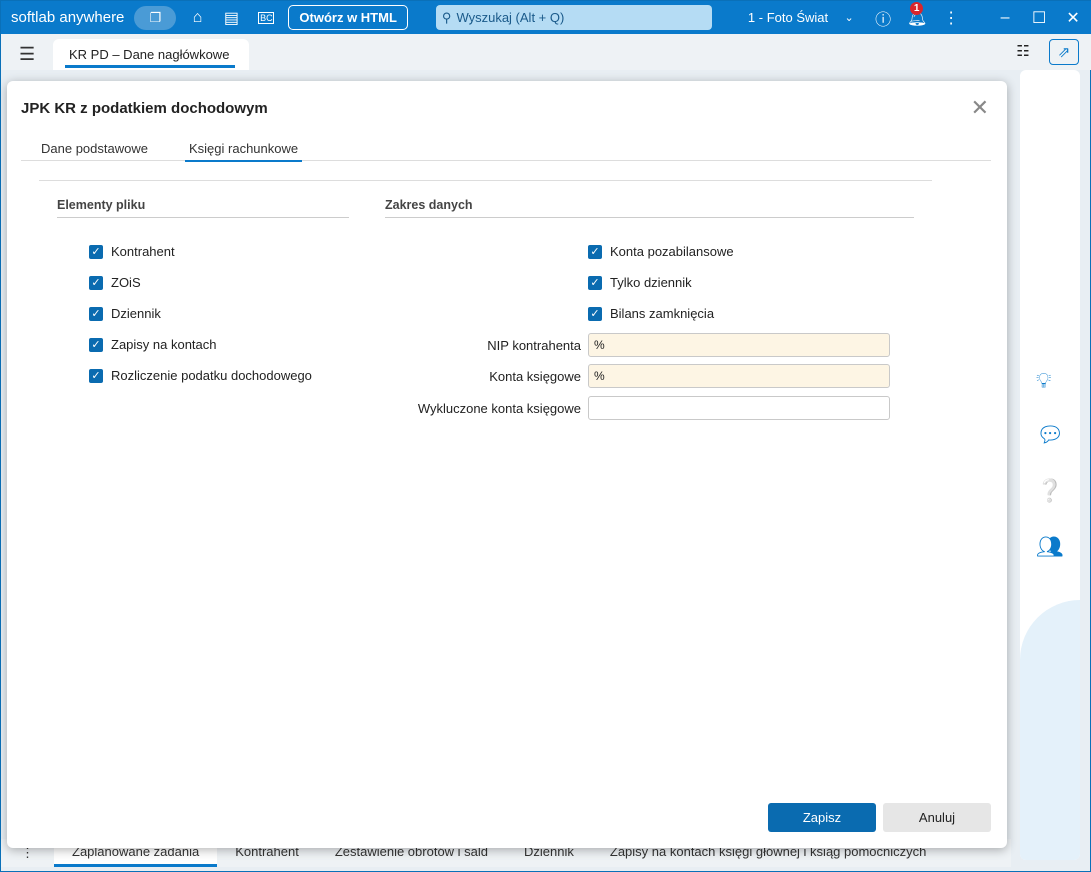  What do you see at coordinates (144, 108) in the screenshot?
I see `dialog-title: JPK KR z podatkiem dochodowym` at bounding box center [144, 108].